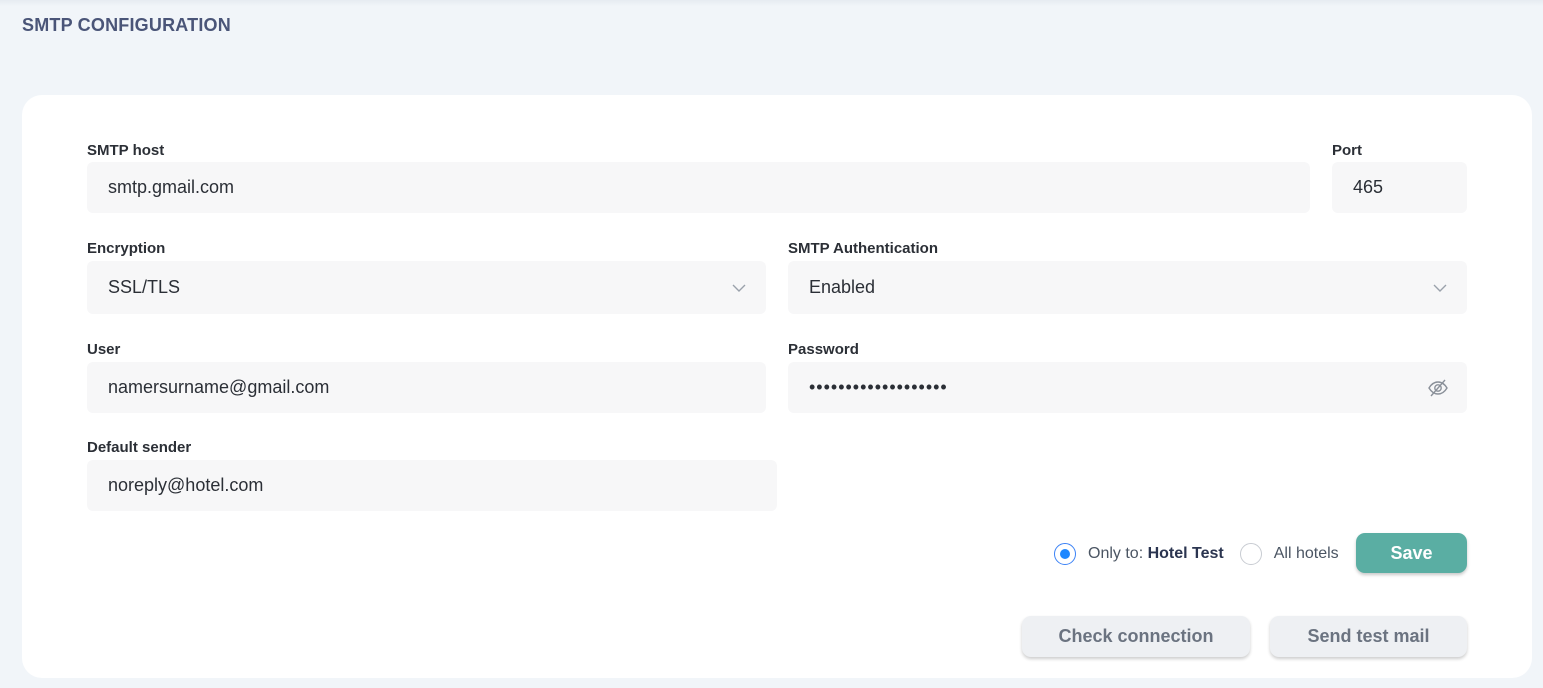 This screenshot has height=688, width=1543. I want to click on save-button: Save, so click(1411, 553).